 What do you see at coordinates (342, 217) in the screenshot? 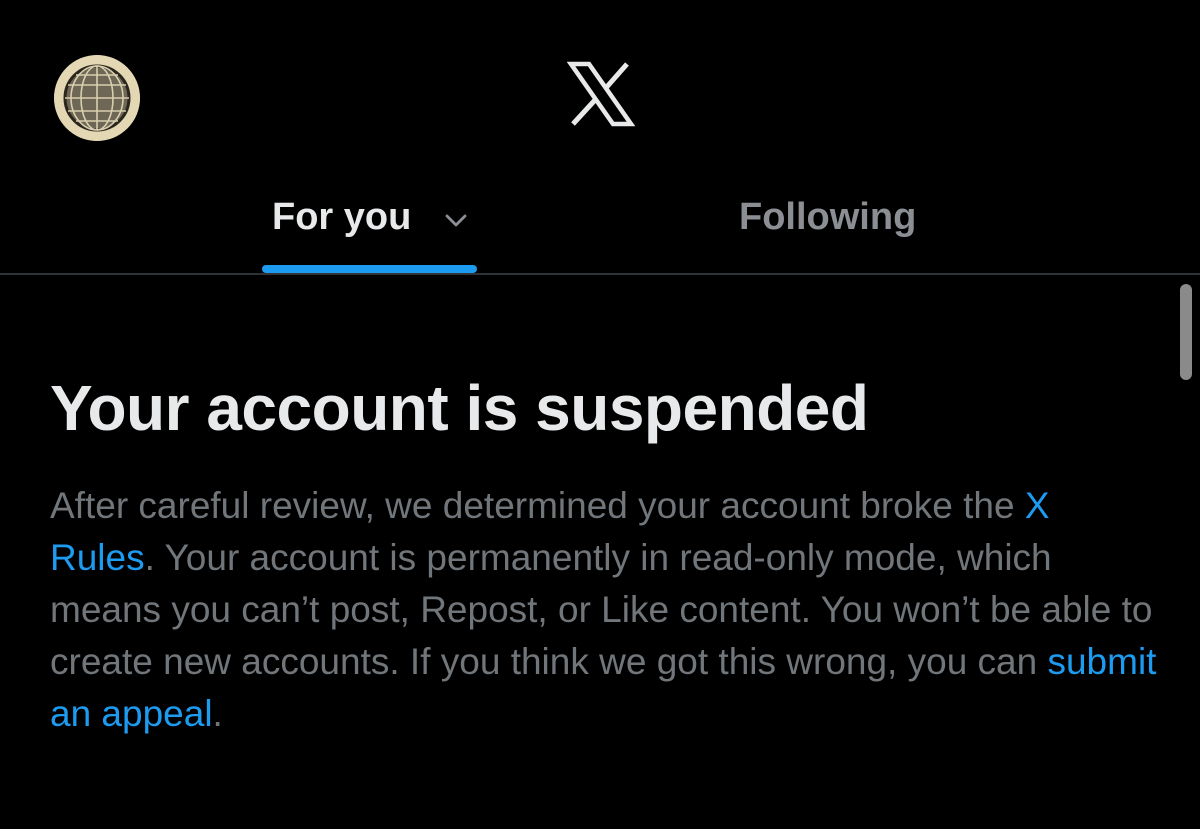
I see `tab-for-you-label: For you` at bounding box center [342, 217].